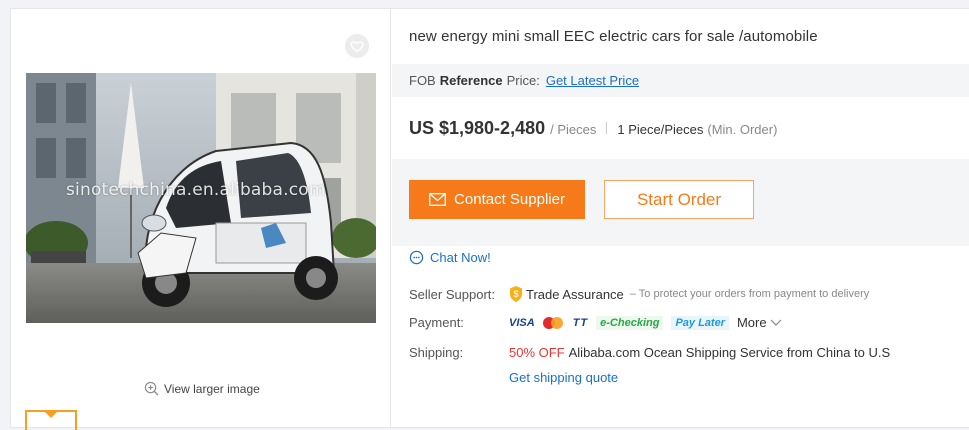  I want to click on trade-assurance-label: Trade Assurance, so click(575, 294).